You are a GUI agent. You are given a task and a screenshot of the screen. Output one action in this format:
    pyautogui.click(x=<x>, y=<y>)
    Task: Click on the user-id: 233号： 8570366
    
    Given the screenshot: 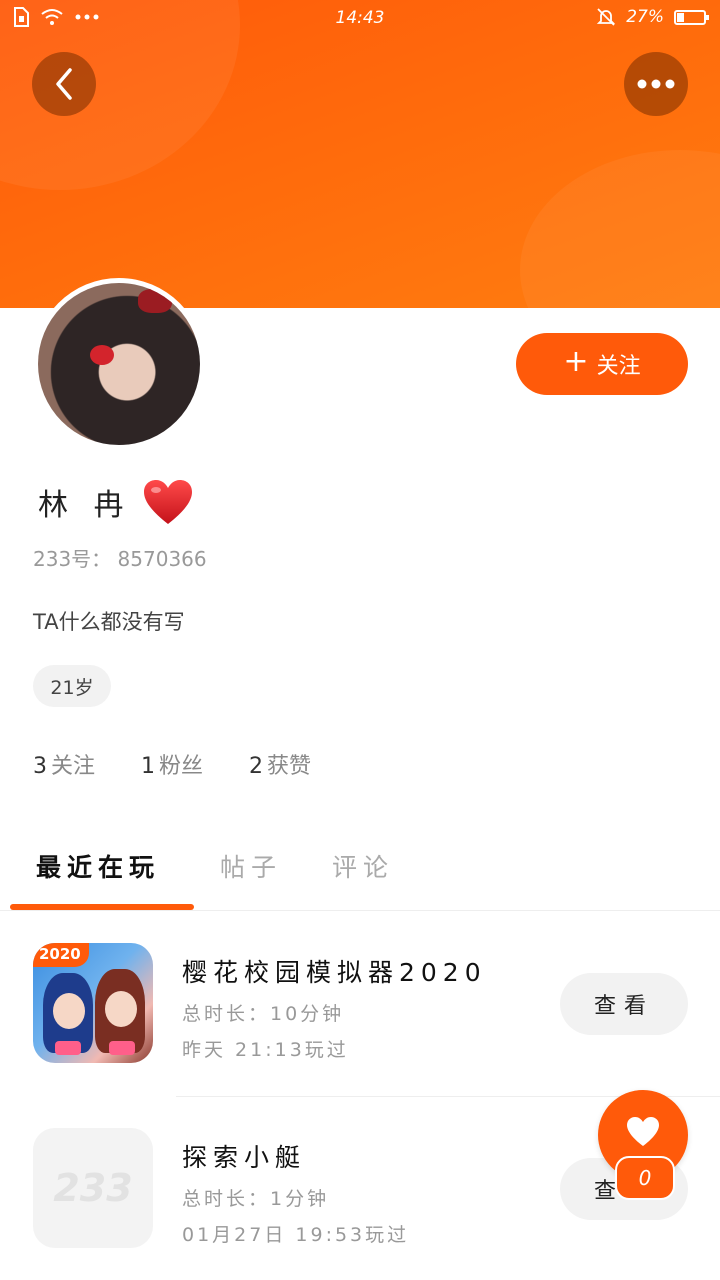 What is the action you would take?
    pyautogui.click(x=120, y=557)
    